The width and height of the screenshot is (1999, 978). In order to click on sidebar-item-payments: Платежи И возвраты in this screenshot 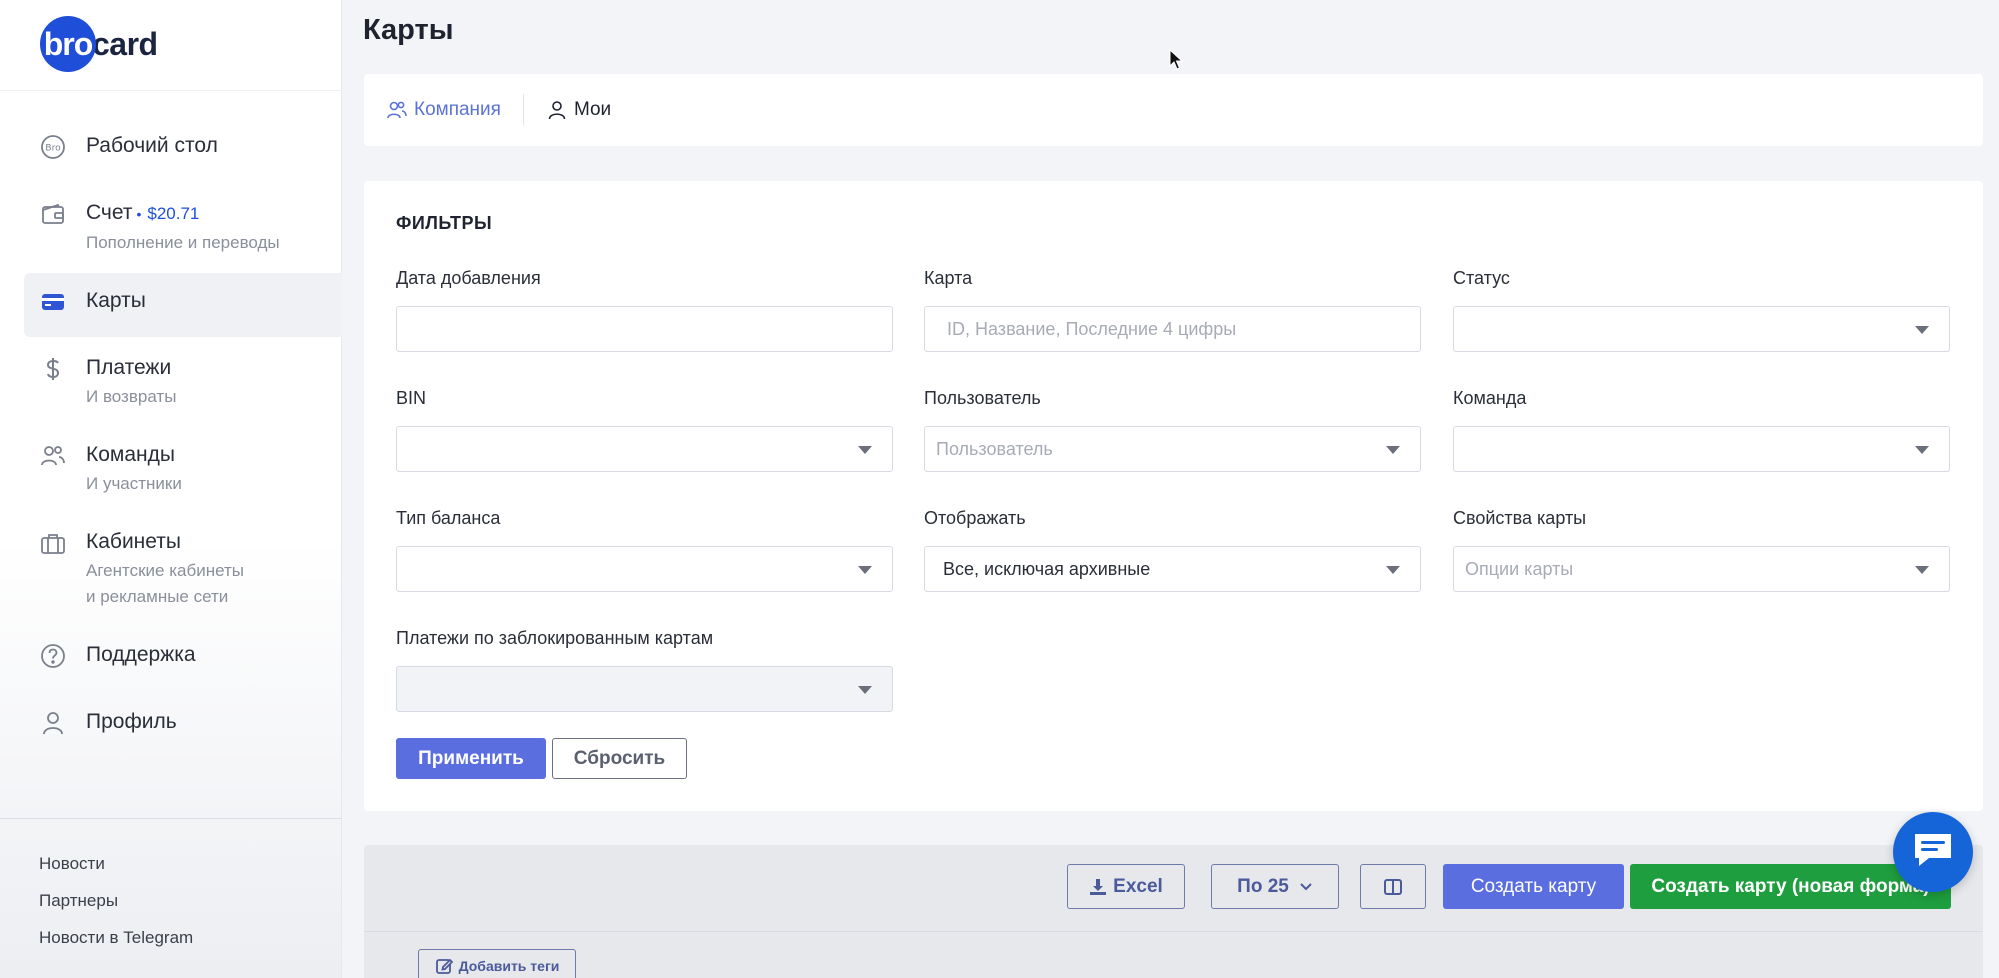, I will do `click(183, 382)`.